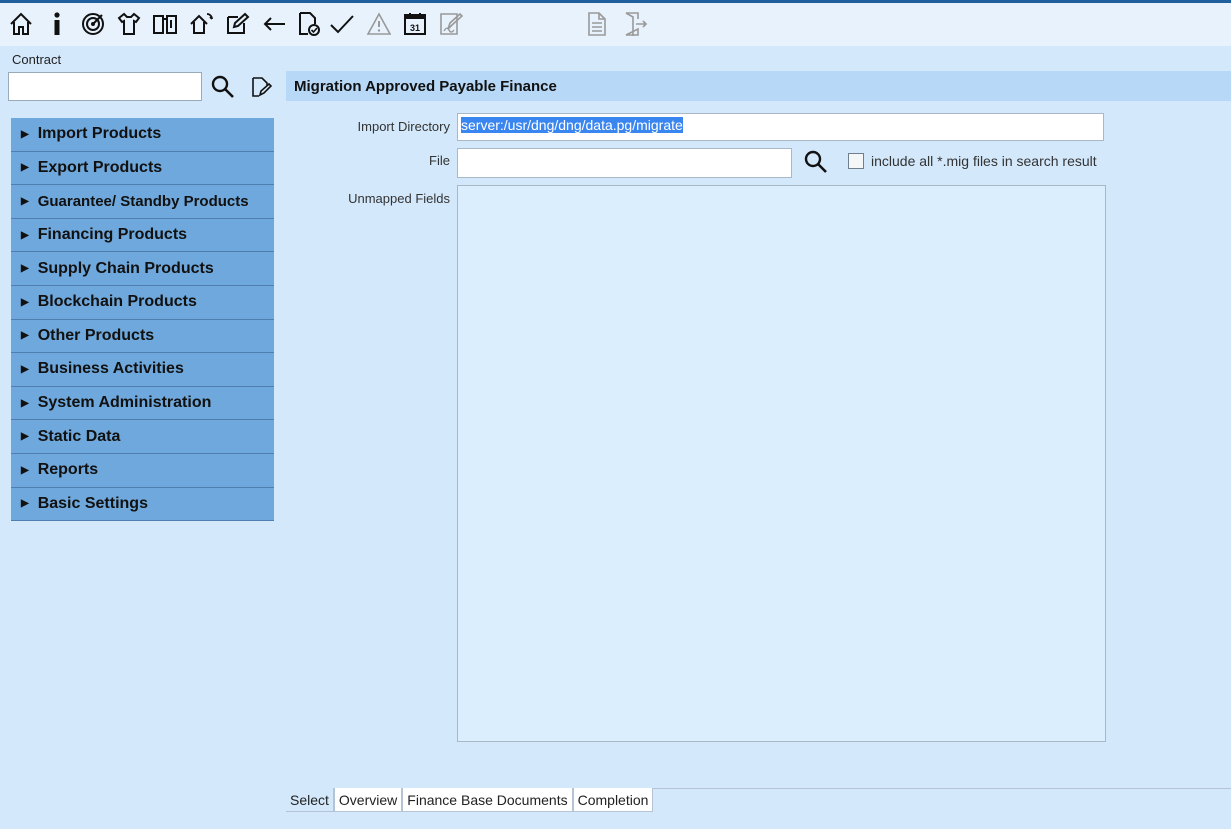 This screenshot has height=829, width=1231. I want to click on menu-item-label: Guarantee/ Standby Products, so click(143, 201).